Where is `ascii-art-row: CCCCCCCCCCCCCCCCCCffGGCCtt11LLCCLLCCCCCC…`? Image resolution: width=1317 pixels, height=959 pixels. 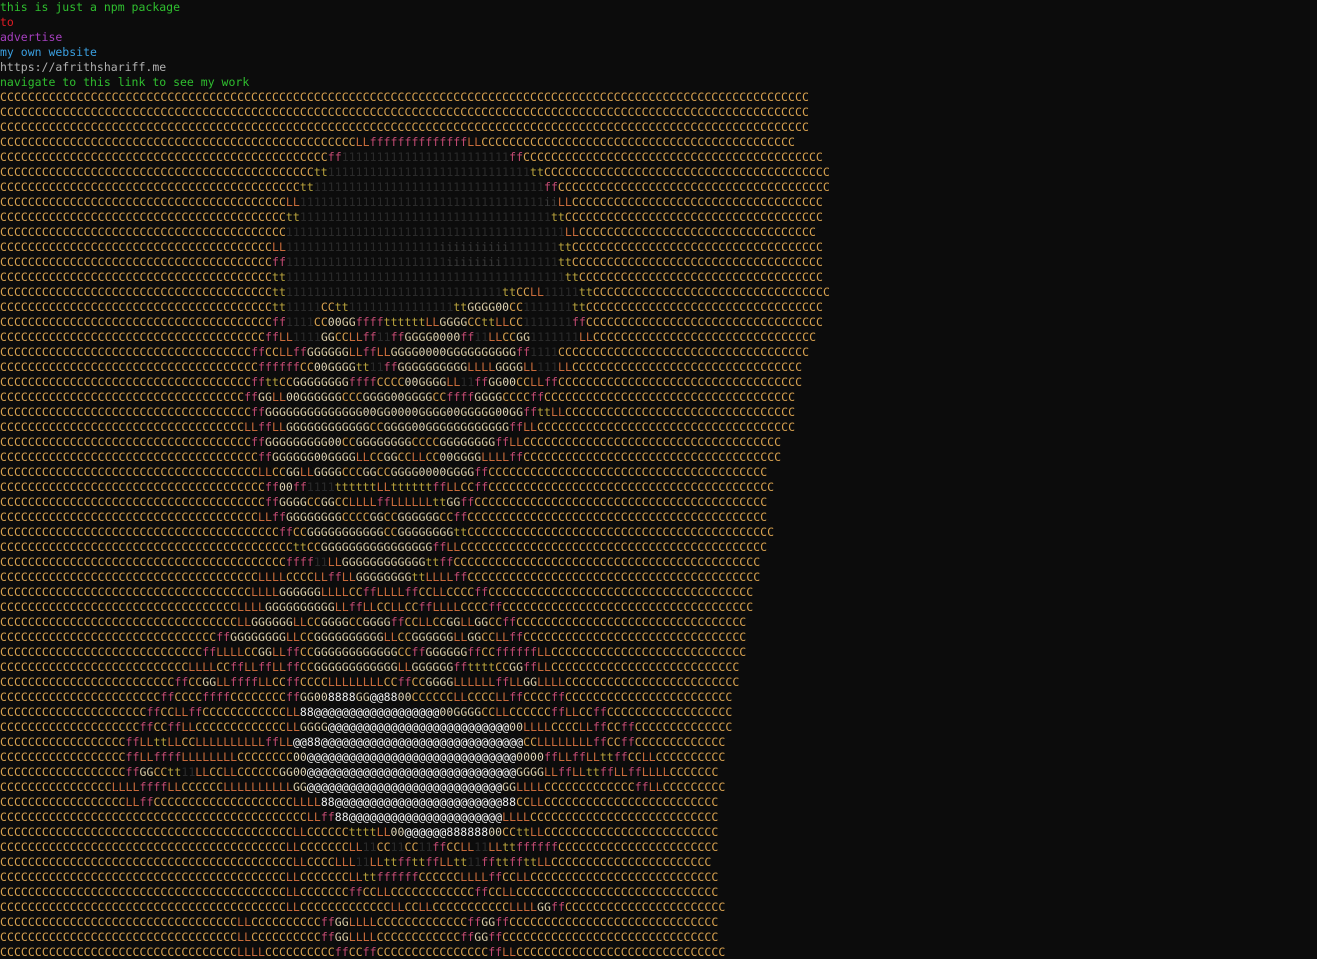 ascii-art-row: CCCCCCCCCCCCCCCCCCffGGCCtt11LLCCLLCCCCCC… is located at coordinates (359, 772).